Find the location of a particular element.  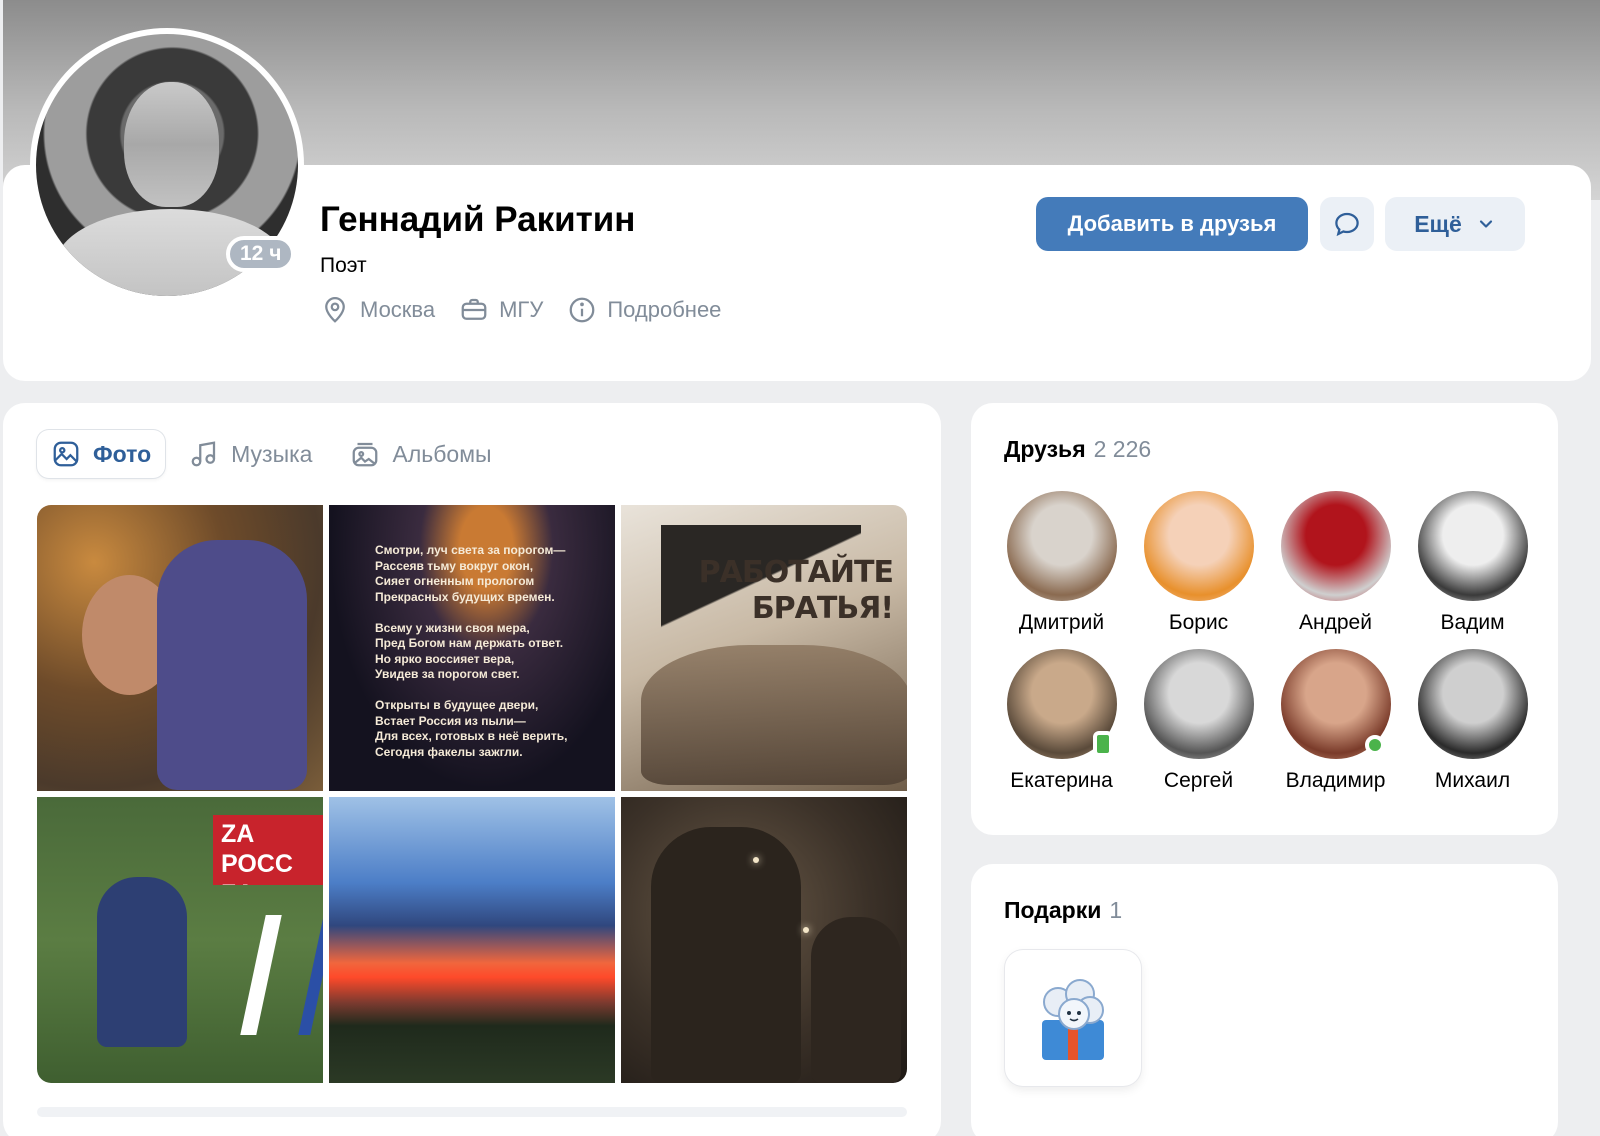

online-status-icon is located at coordinates (1374, 745).